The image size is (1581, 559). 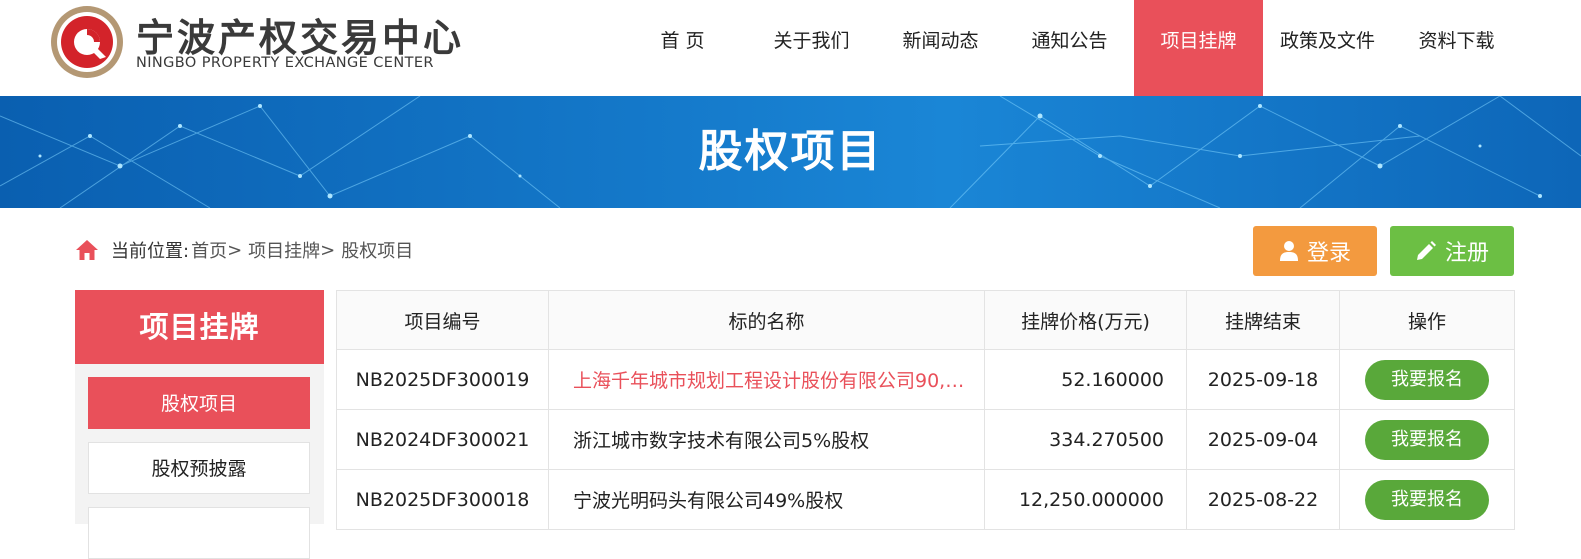 I want to click on column-header-price: 挂牌价格(万元), so click(x=1085, y=320).